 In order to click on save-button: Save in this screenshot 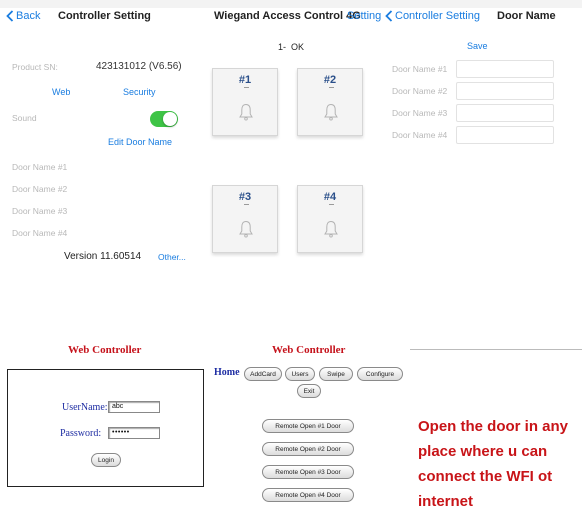, I will do `click(477, 46)`.